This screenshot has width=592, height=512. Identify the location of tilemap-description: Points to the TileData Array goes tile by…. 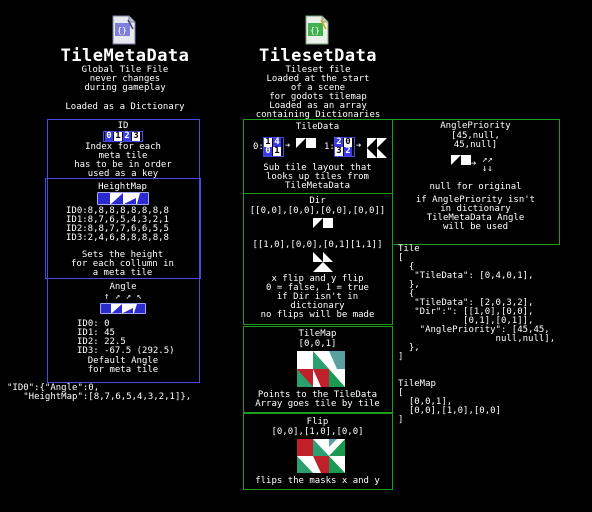
(317, 399).